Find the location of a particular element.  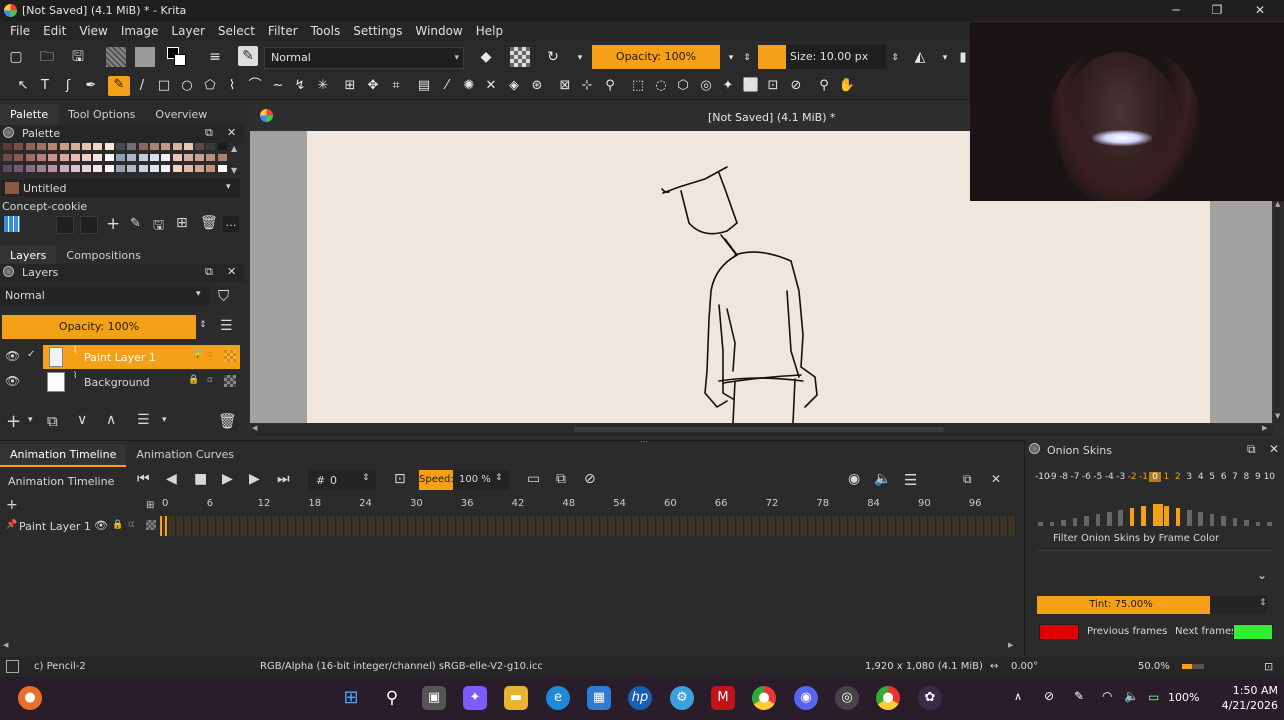

crop-tool-icon: ⌗ is located at coordinates (396, 86).